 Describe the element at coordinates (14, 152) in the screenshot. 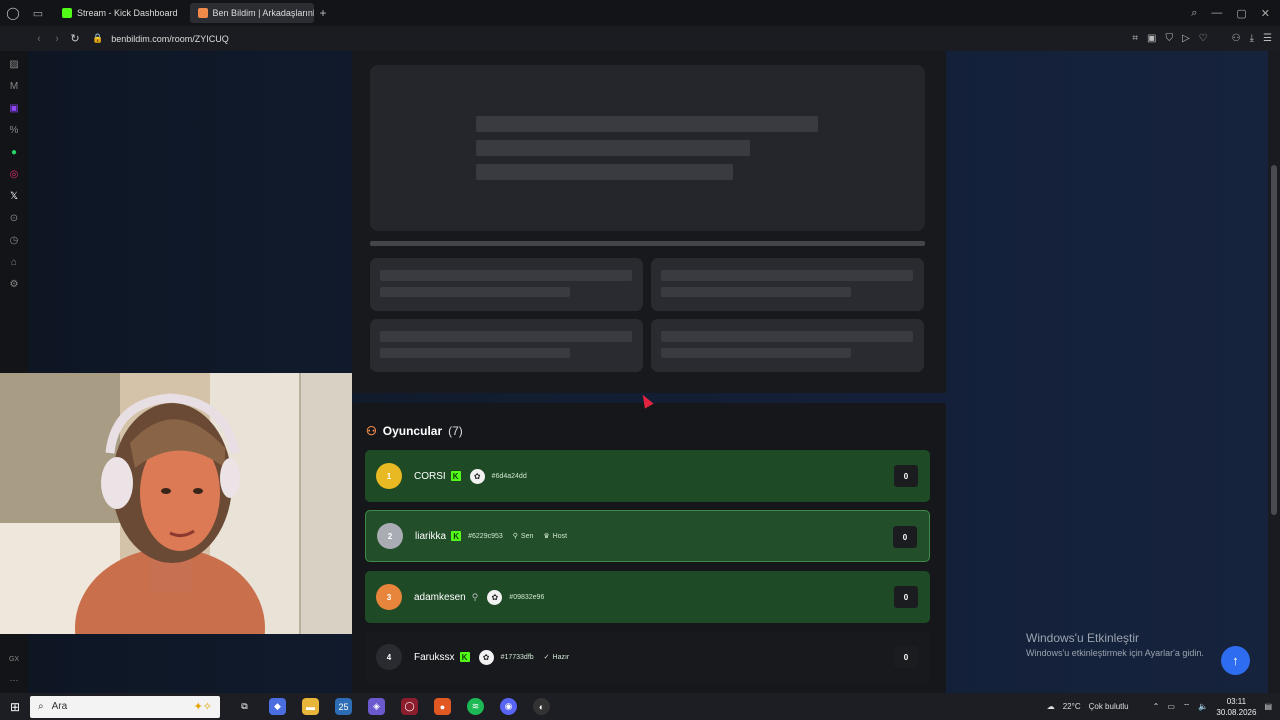

I see `whatsapp-icon: ●` at that location.